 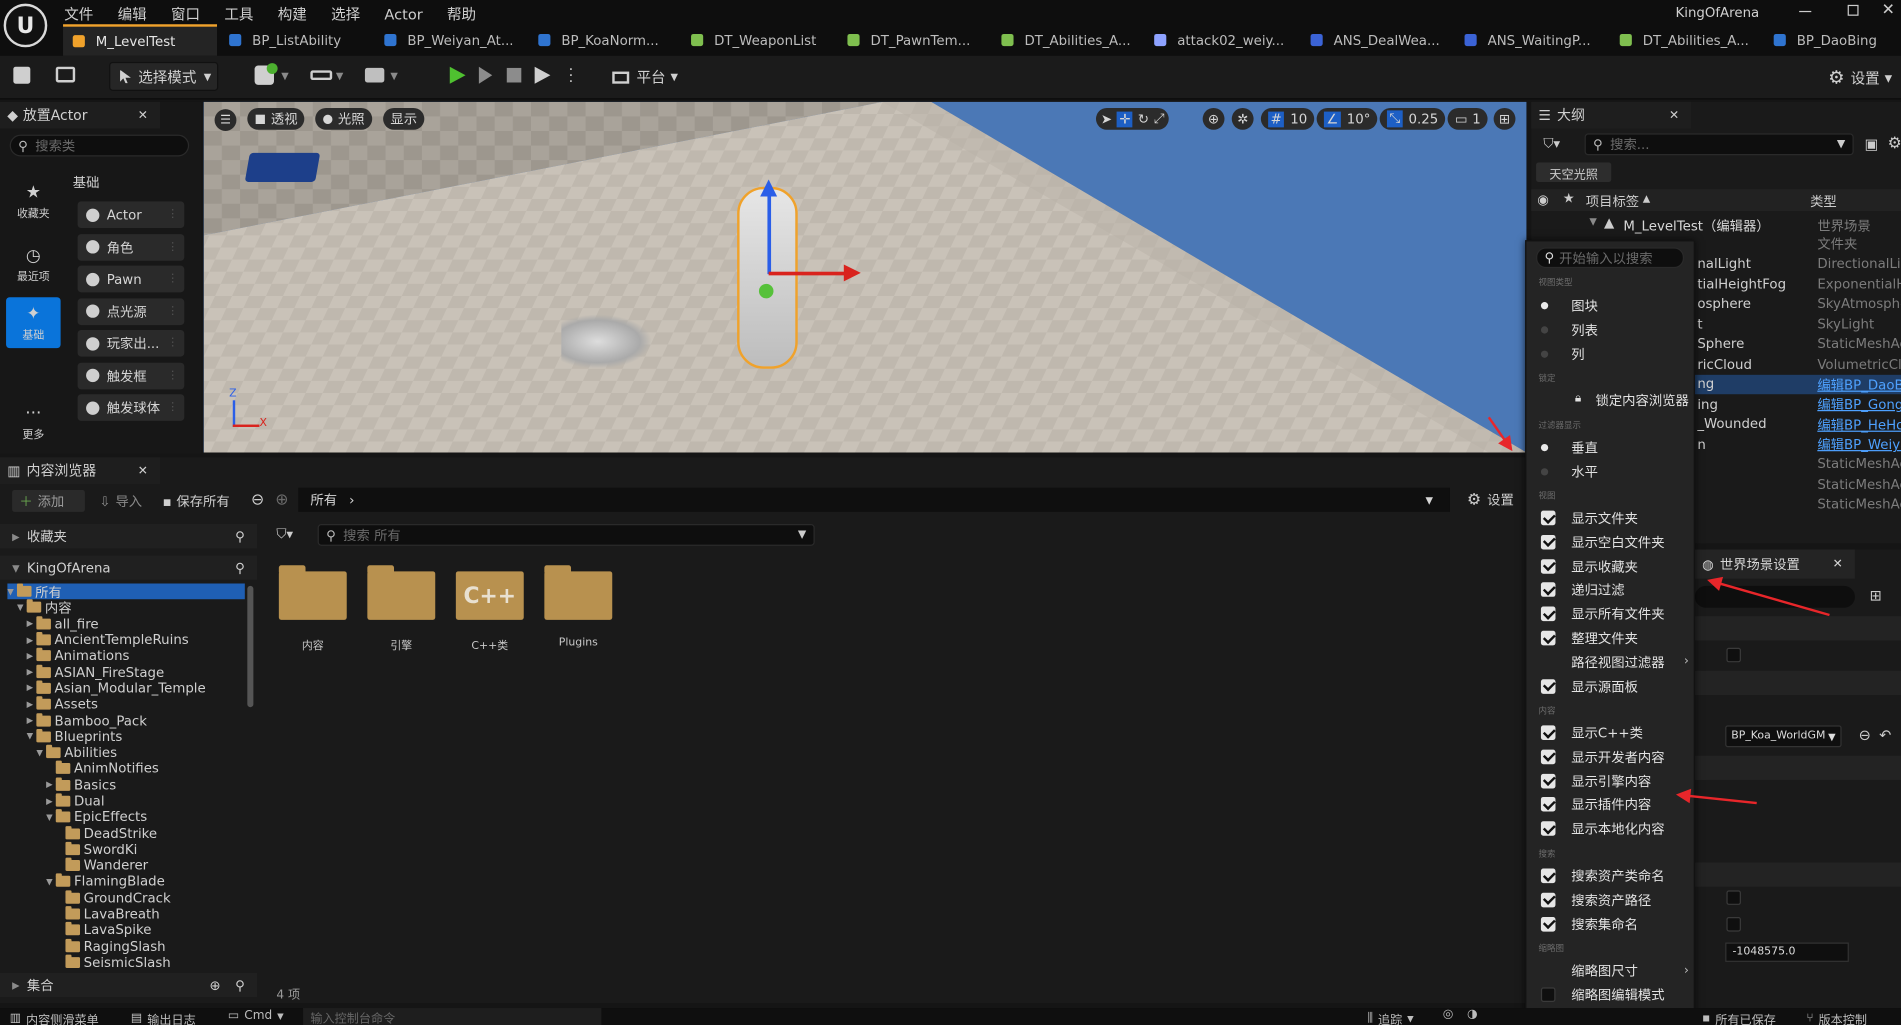 I want to click on menu-item: 列, so click(x=1615, y=354).